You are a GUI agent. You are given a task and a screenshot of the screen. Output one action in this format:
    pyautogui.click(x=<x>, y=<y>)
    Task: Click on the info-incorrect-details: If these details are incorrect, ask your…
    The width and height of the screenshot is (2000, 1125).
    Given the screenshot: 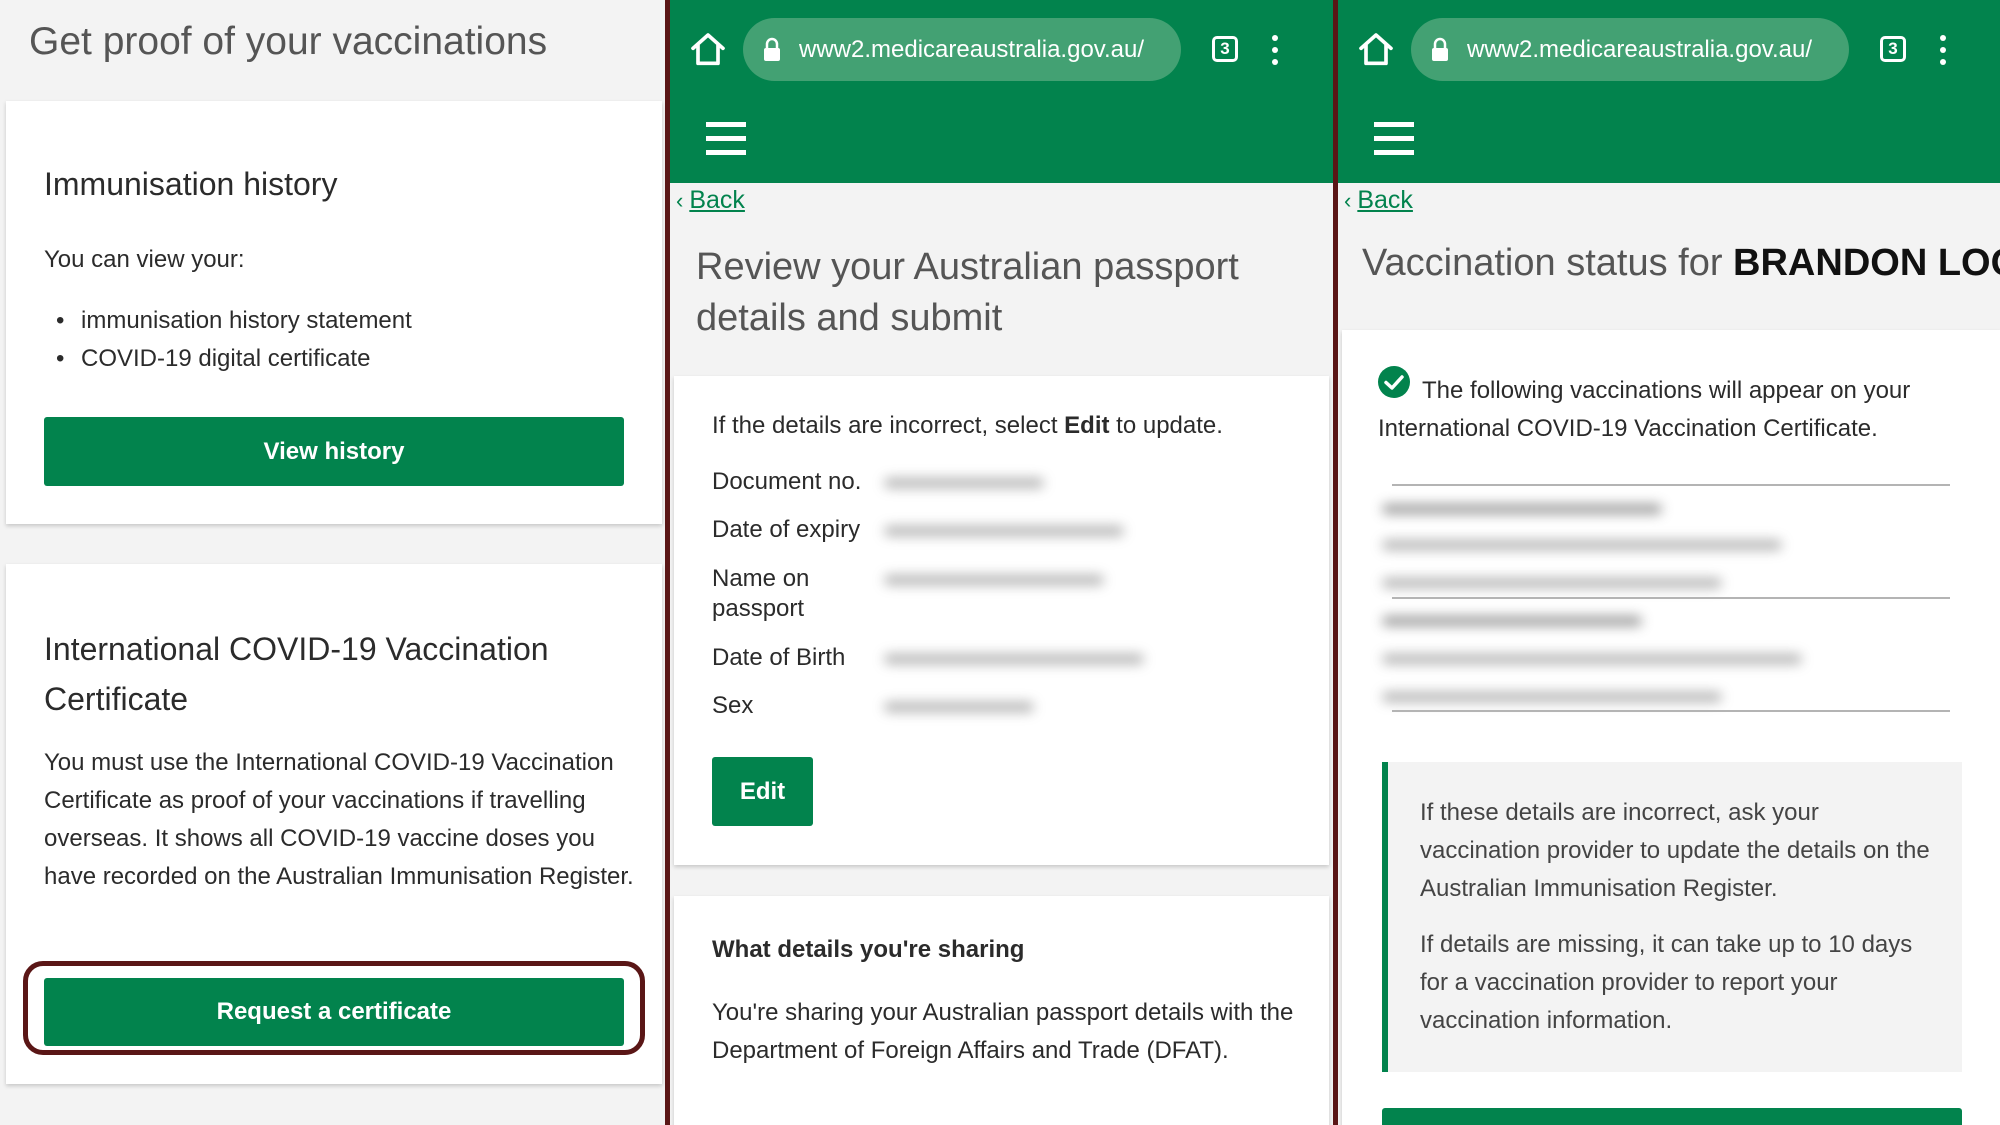 What is the action you would take?
    pyautogui.click(x=1675, y=850)
    